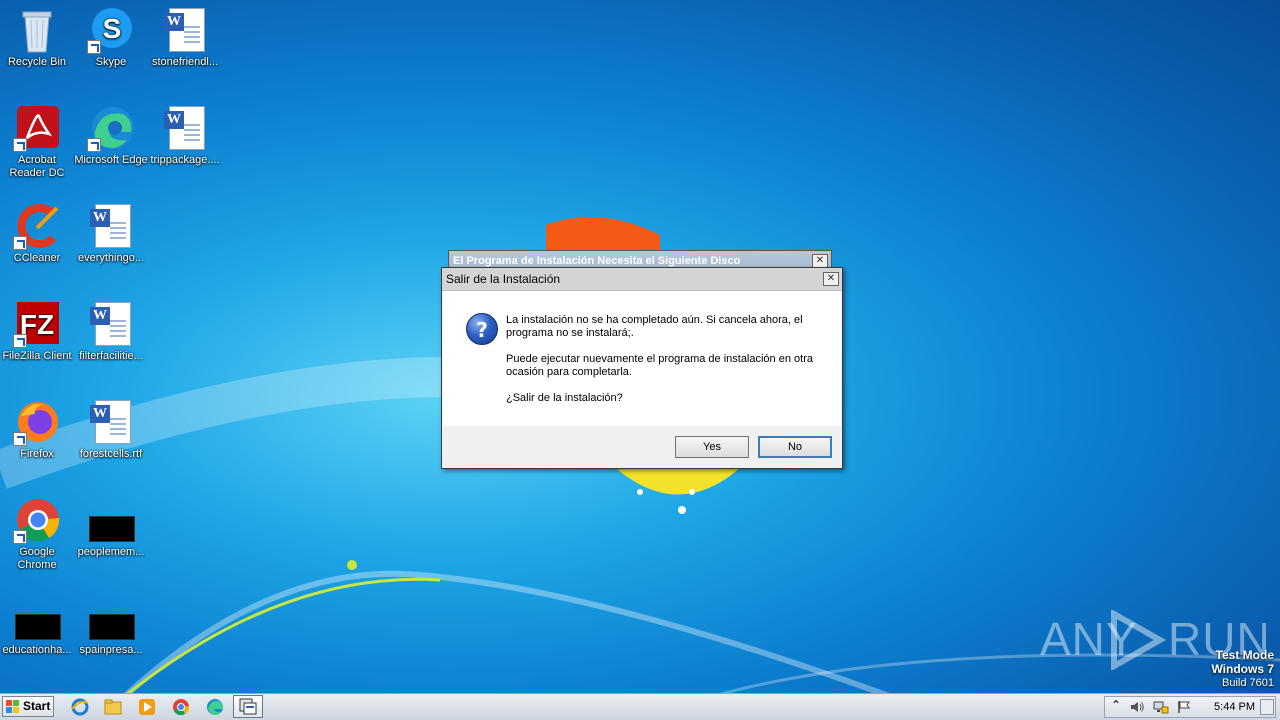 The height and width of the screenshot is (720, 1280). Describe the element at coordinates (640, 706) in the screenshot. I see `taskbar: Start ⌃ 5:44 PM` at that location.